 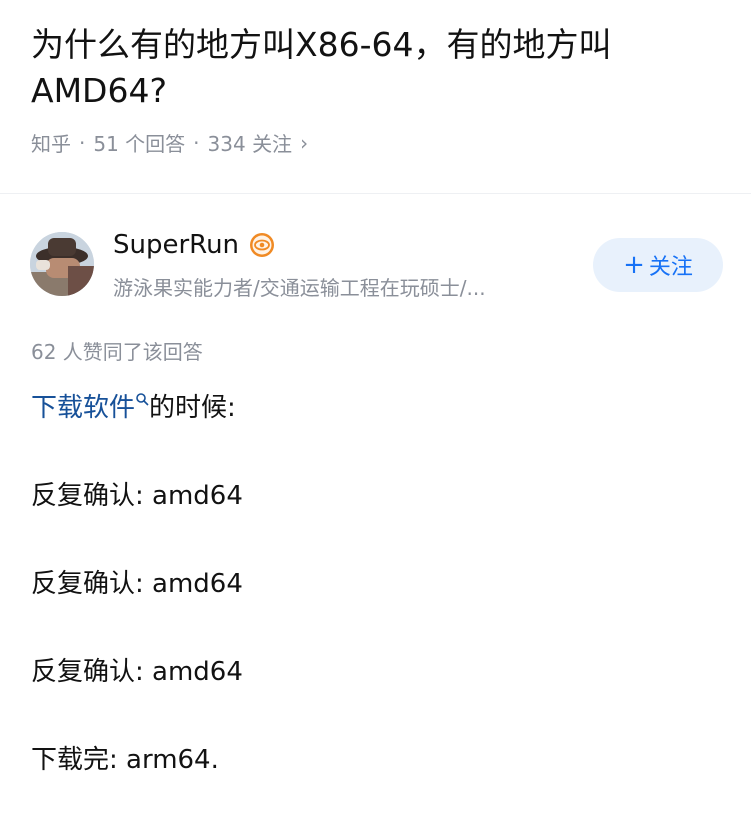 I want to click on vote-count: 62 人赞同了该回答, so click(x=117, y=352).